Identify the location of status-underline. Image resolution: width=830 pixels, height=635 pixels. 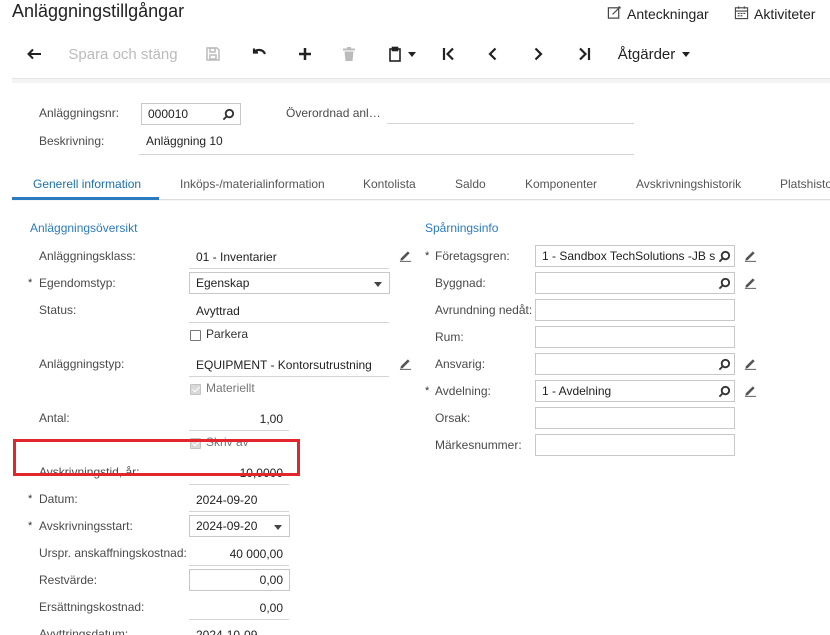
(289, 322).